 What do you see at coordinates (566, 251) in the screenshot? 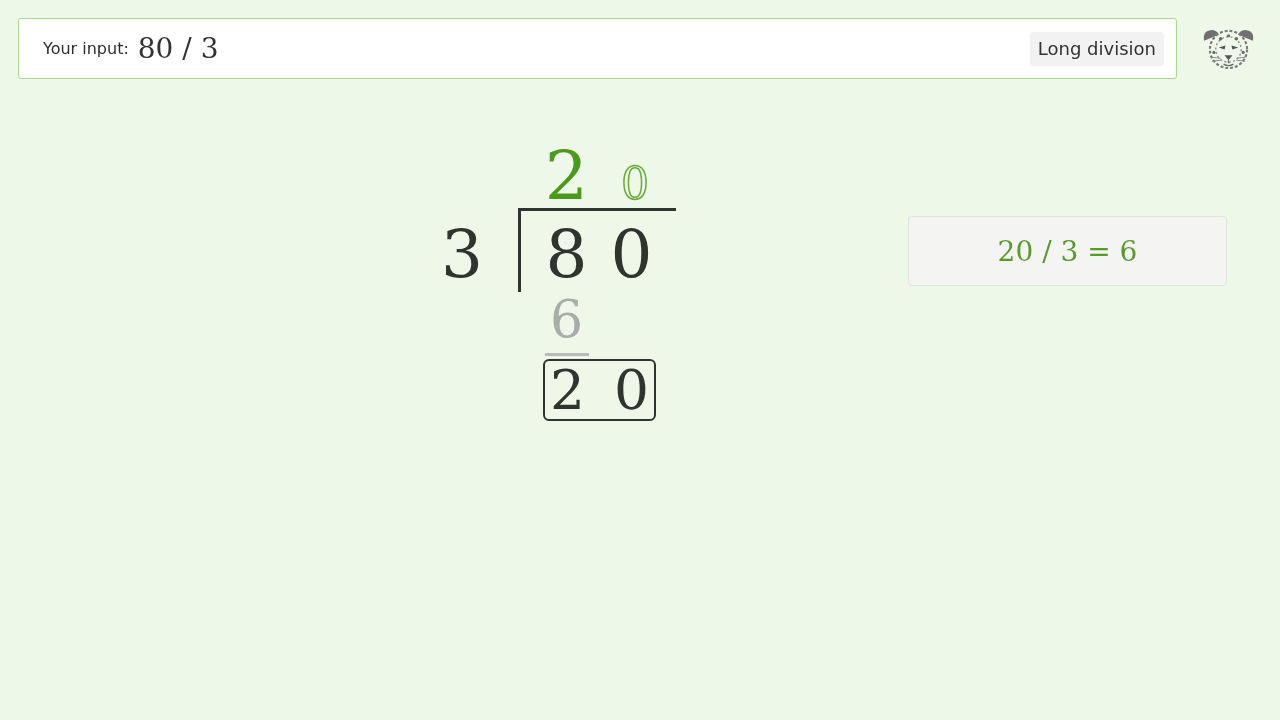
I see `dividend-digit: 8` at bounding box center [566, 251].